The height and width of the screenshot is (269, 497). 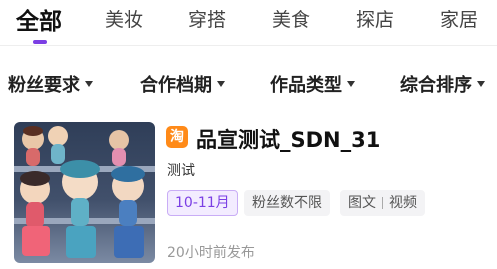 What do you see at coordinates (44, 85) in the screenshot?
I see `filter-label: 粉丝要求` at bounding box center [44, 85].